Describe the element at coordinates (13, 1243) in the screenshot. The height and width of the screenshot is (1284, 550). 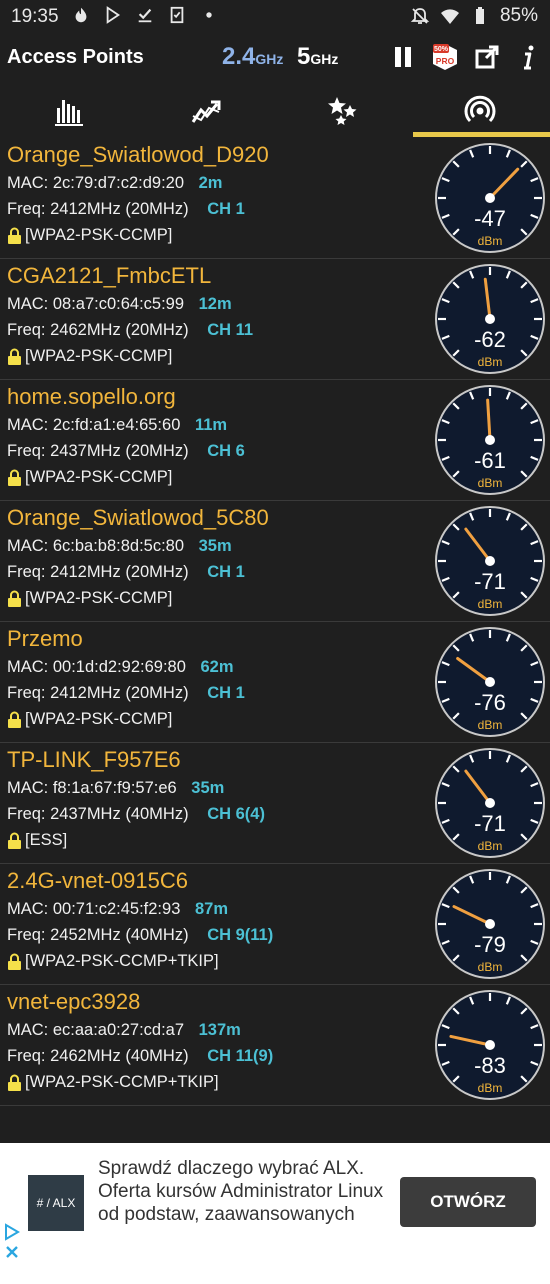
I see `ad-choices-icon` at that location.